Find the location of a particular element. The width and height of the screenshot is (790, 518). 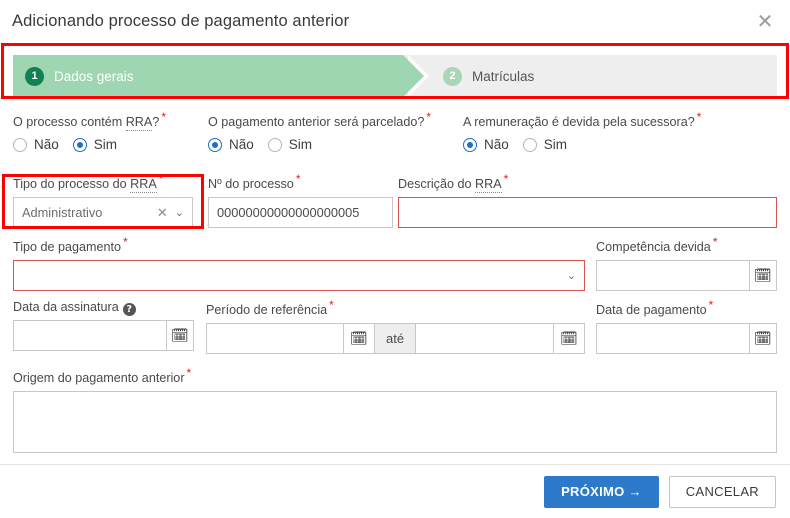

field-data-pagamento: Data de pagamento * 🗓 is located at coordinates (686, 326).